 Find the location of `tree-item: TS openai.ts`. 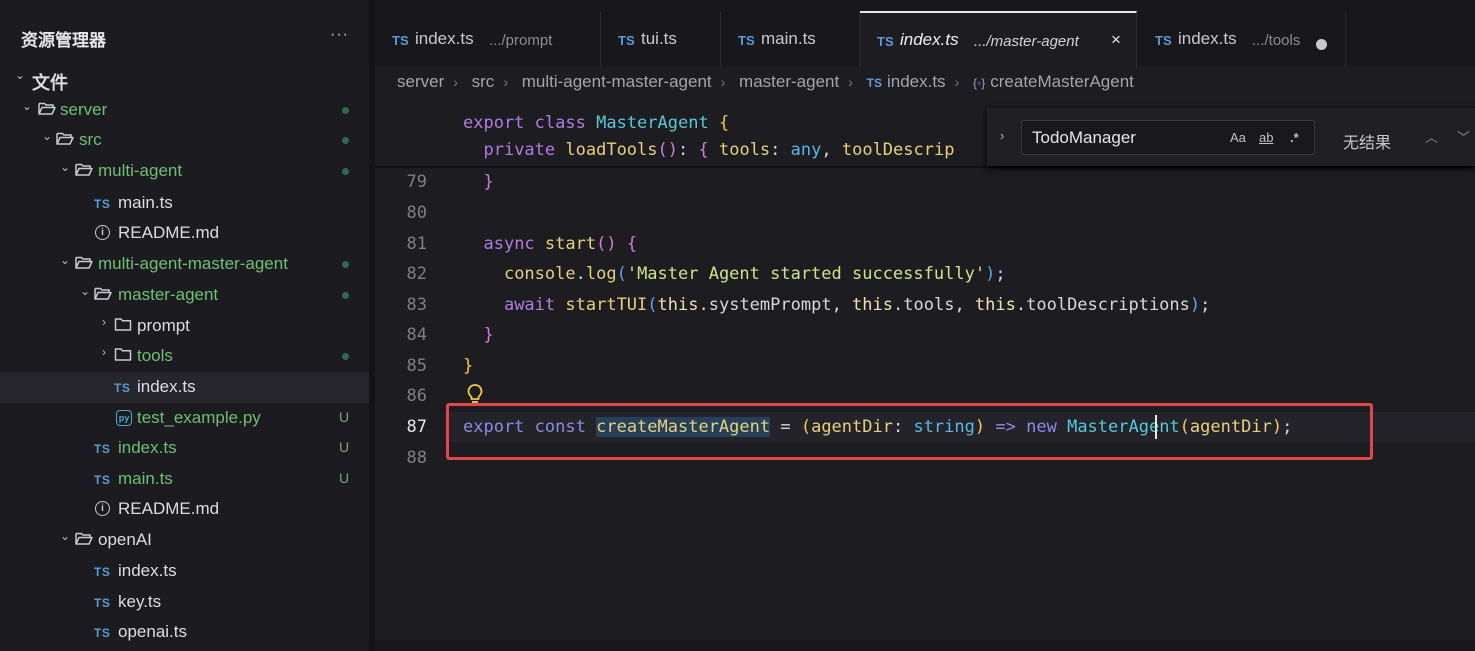

tree-item: TS openai.ts is located at coordinates (184, 632).